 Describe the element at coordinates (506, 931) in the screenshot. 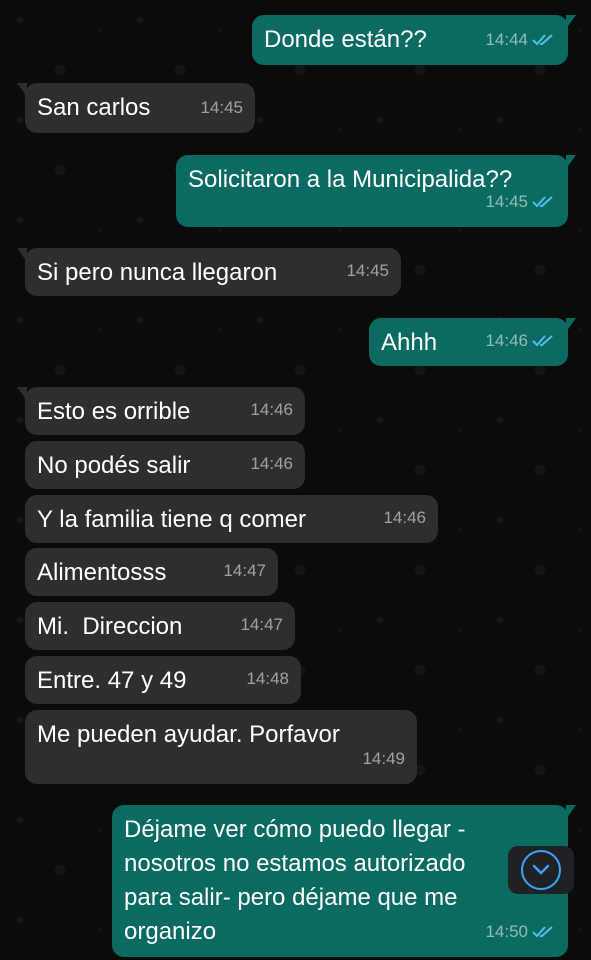

I see `message-time: 14:50` at that location.